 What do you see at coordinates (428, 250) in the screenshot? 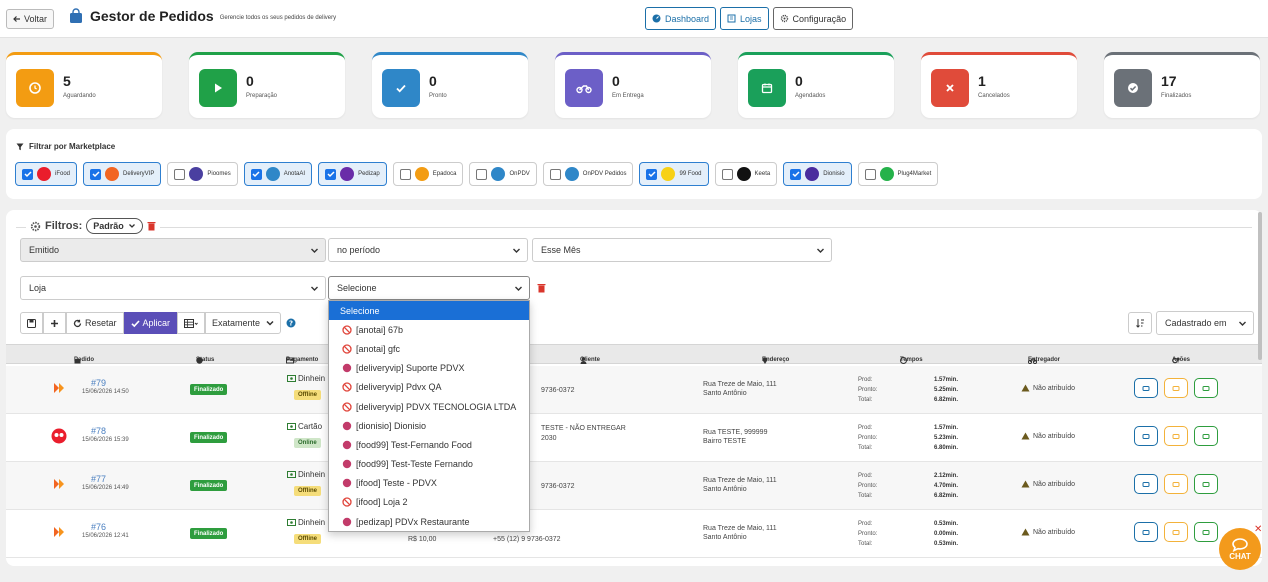
I see `period-select: no período` at bounding box center [428, 250].